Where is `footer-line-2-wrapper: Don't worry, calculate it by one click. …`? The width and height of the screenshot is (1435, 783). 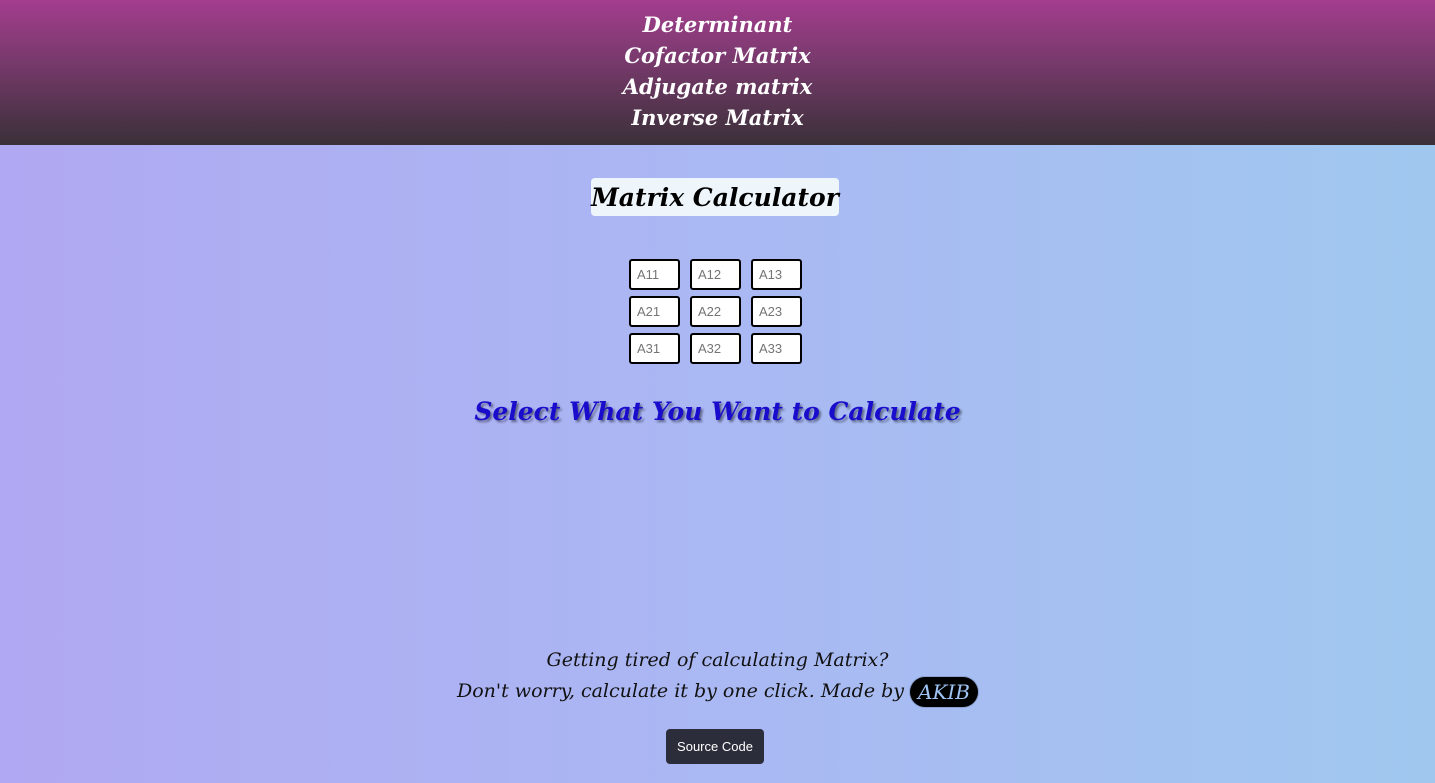
footer-line-2-wrapper: Don't worry, calculate it by one click. … is located at coordinates (717, 691).